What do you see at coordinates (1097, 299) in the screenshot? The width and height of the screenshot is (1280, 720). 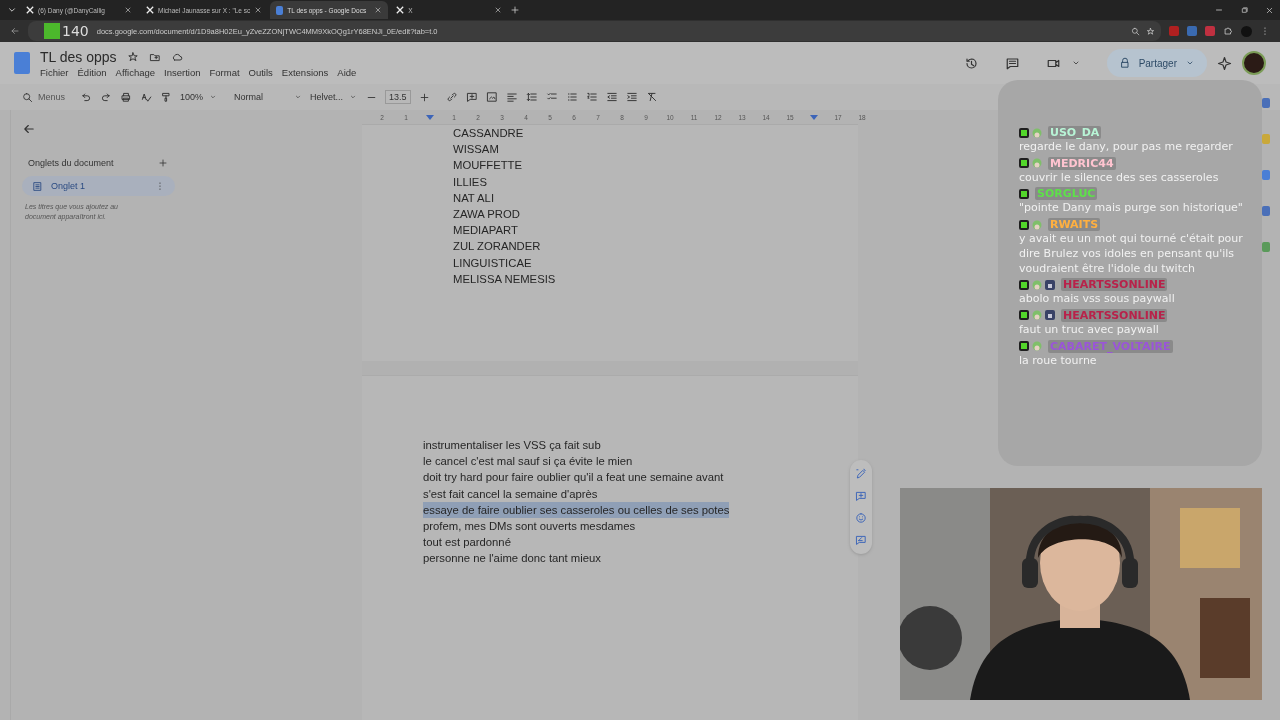 I see `chat-message: abolo mais vss sous paywall` at bounding box center [1097, 299].